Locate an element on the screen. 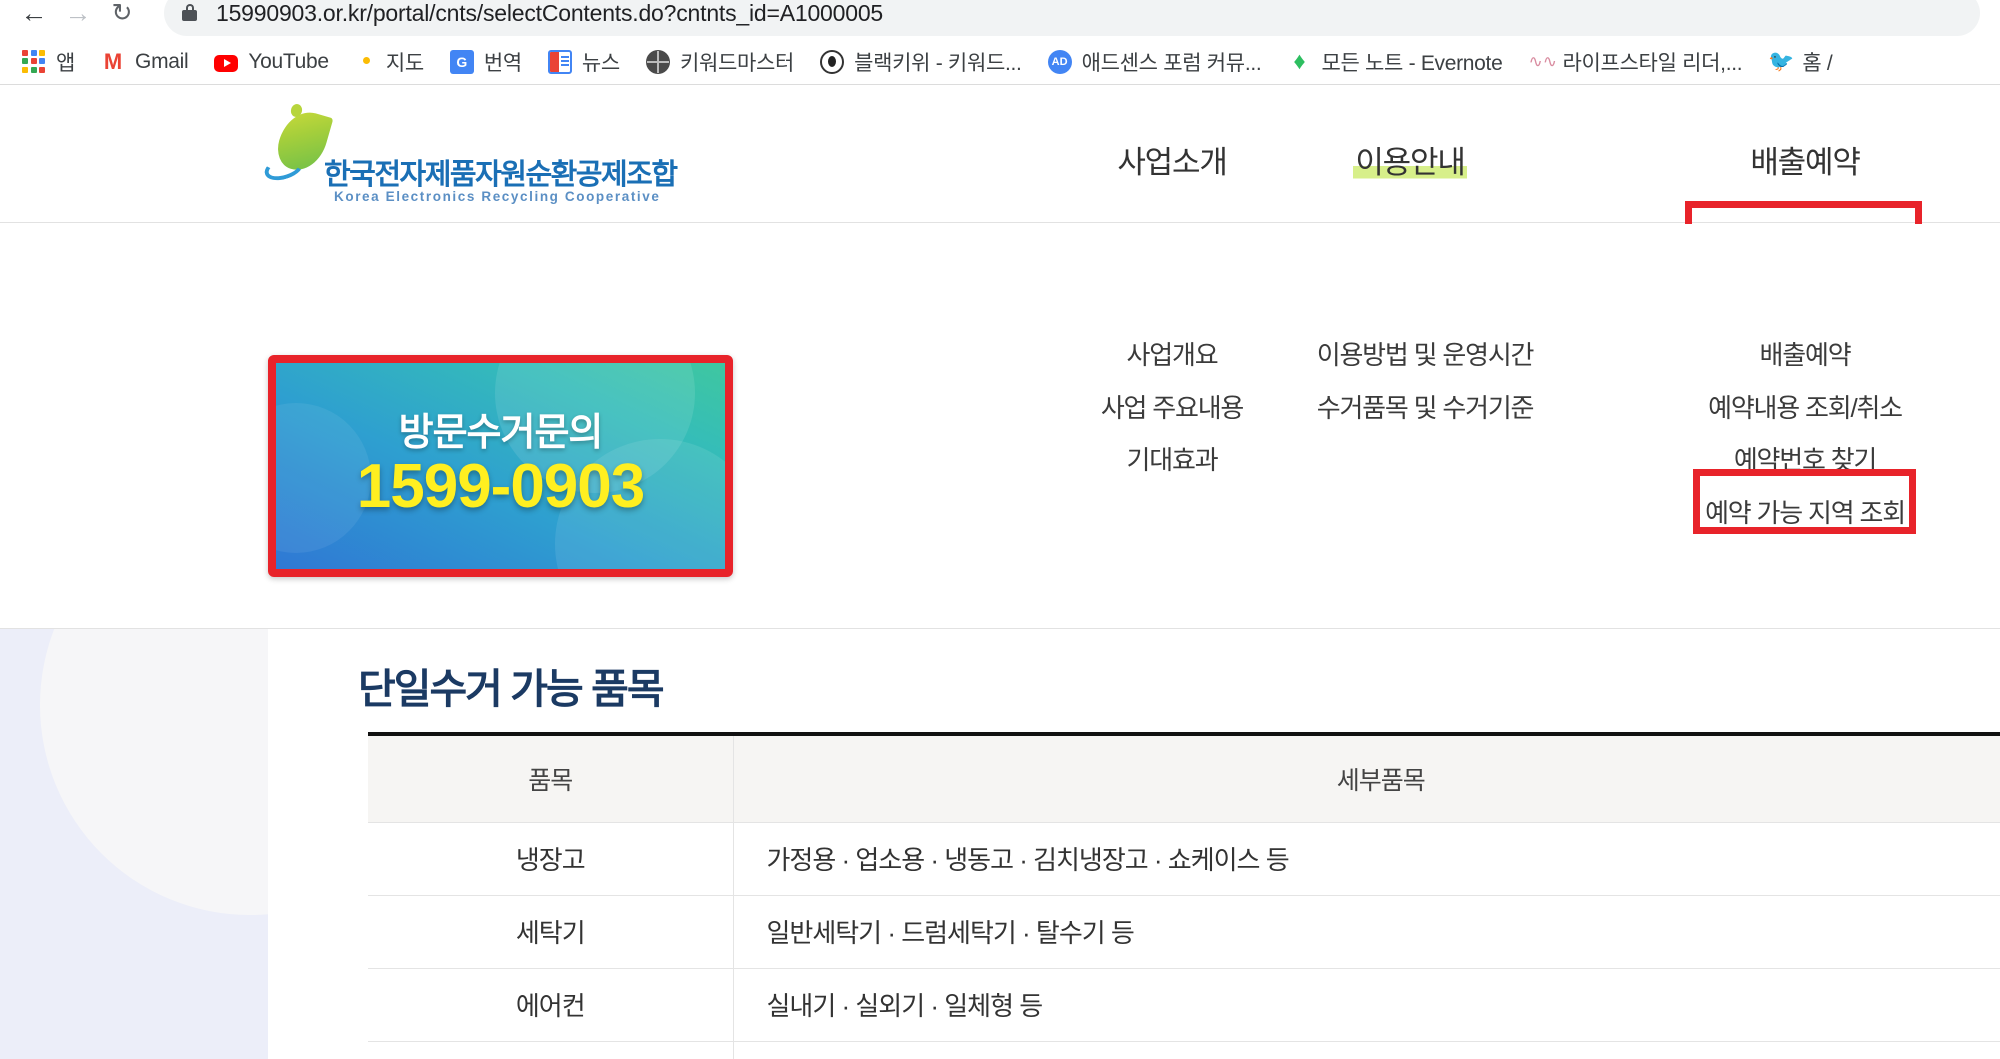  promo-banner-visit-collection: 방문수거문의 1599-0903 is located at coordinates (500, 466).